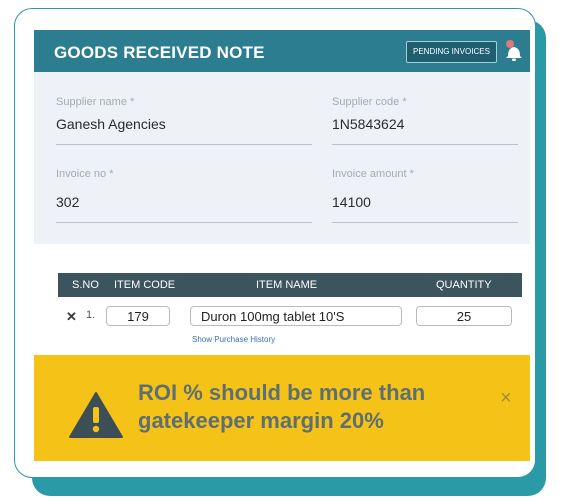 The height and width of the screenshot is (502, 562). Describe the element at coordinates (369, 102) in the screenshot. I see `supplier-code-label: Supplier code *` at that location.